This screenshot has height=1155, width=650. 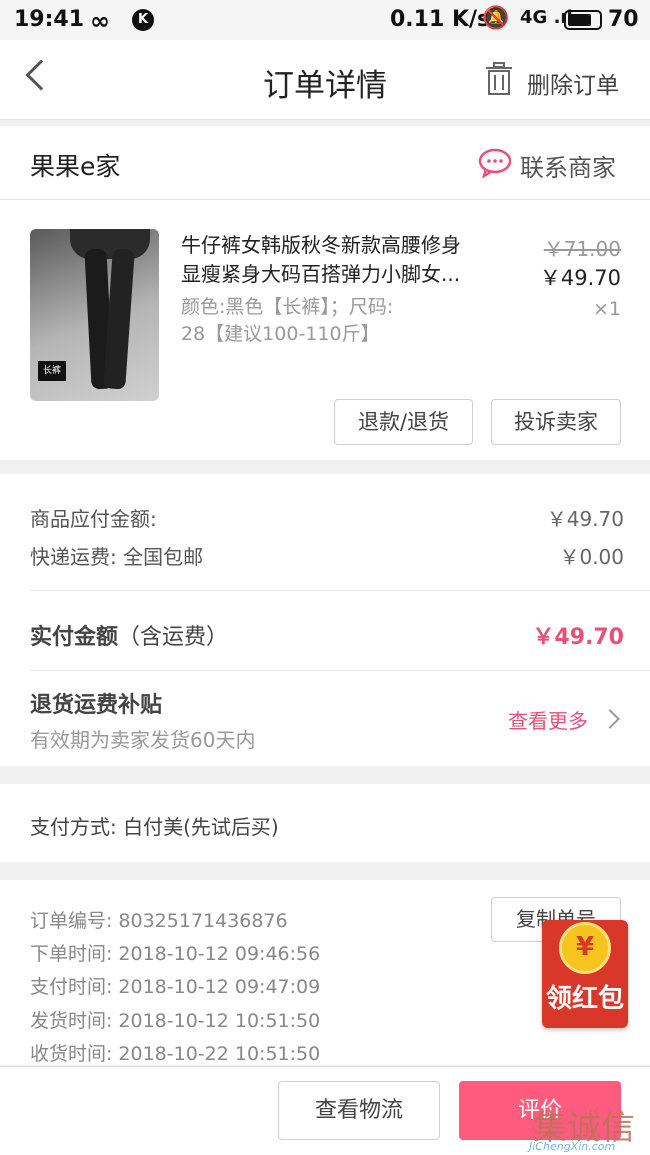 I want to click on delete-order-button: 删除订单, so click(x=573, y=83).